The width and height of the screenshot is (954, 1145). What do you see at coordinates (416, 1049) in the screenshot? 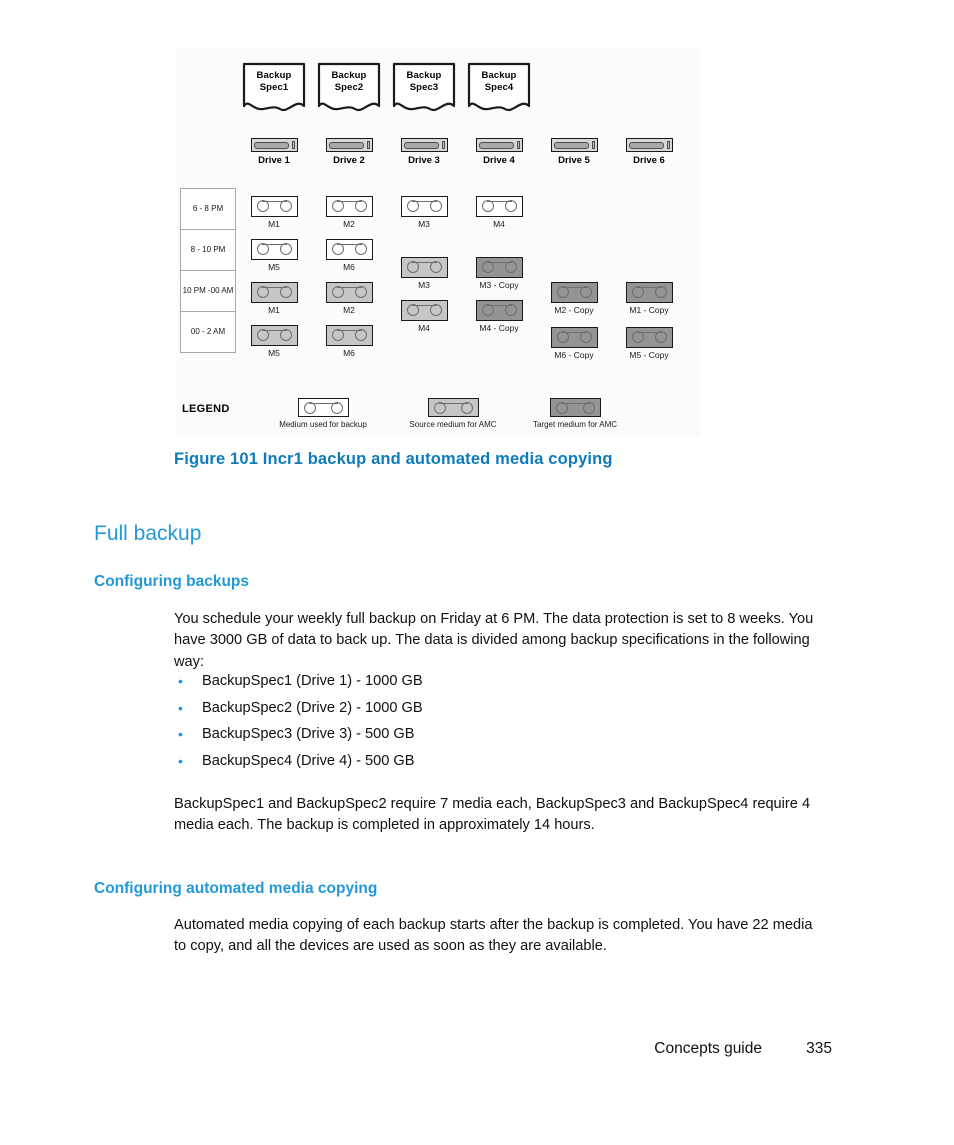
I see `page-footer: Concepts guide 335` at bounding box center [416, 1049].